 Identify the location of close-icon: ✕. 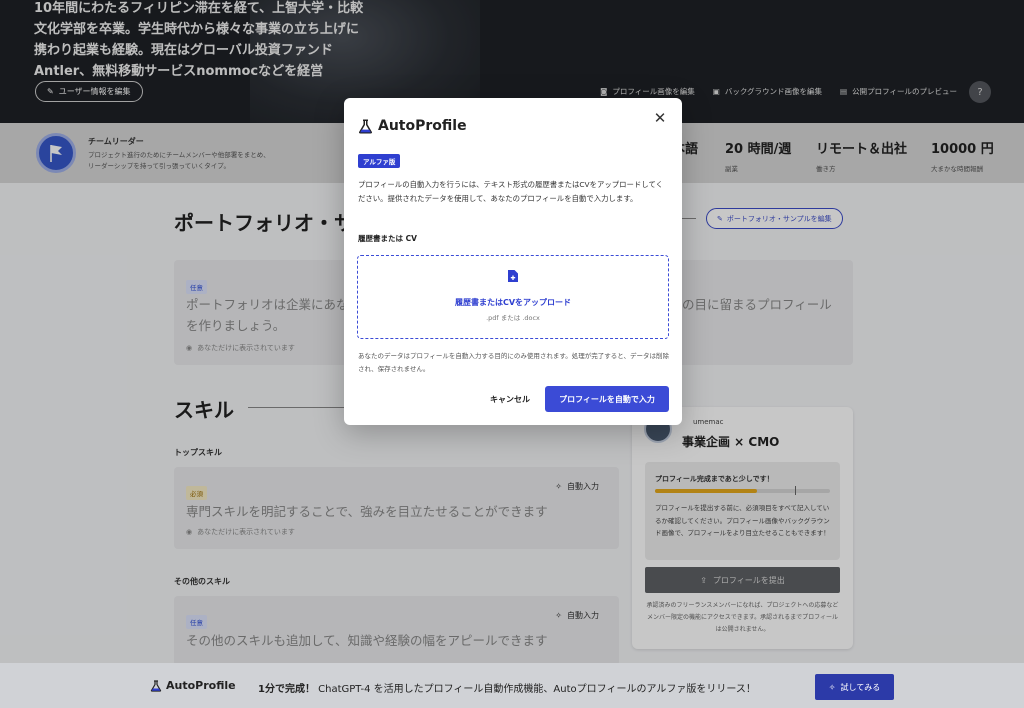
(660, 118).